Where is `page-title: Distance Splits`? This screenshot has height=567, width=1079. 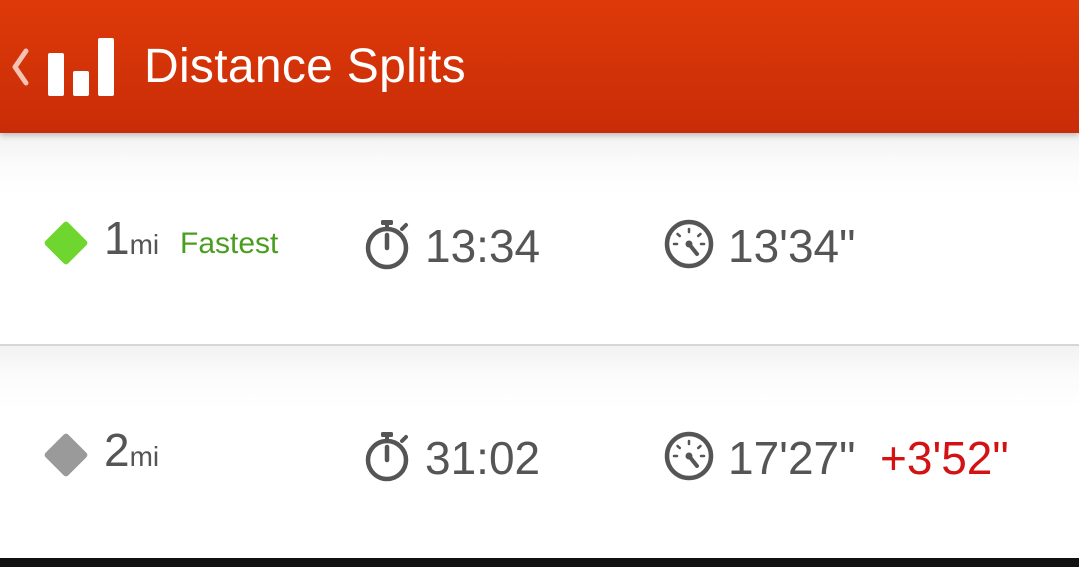
page-title: Distance Splits is located at coordinates (305, 66).